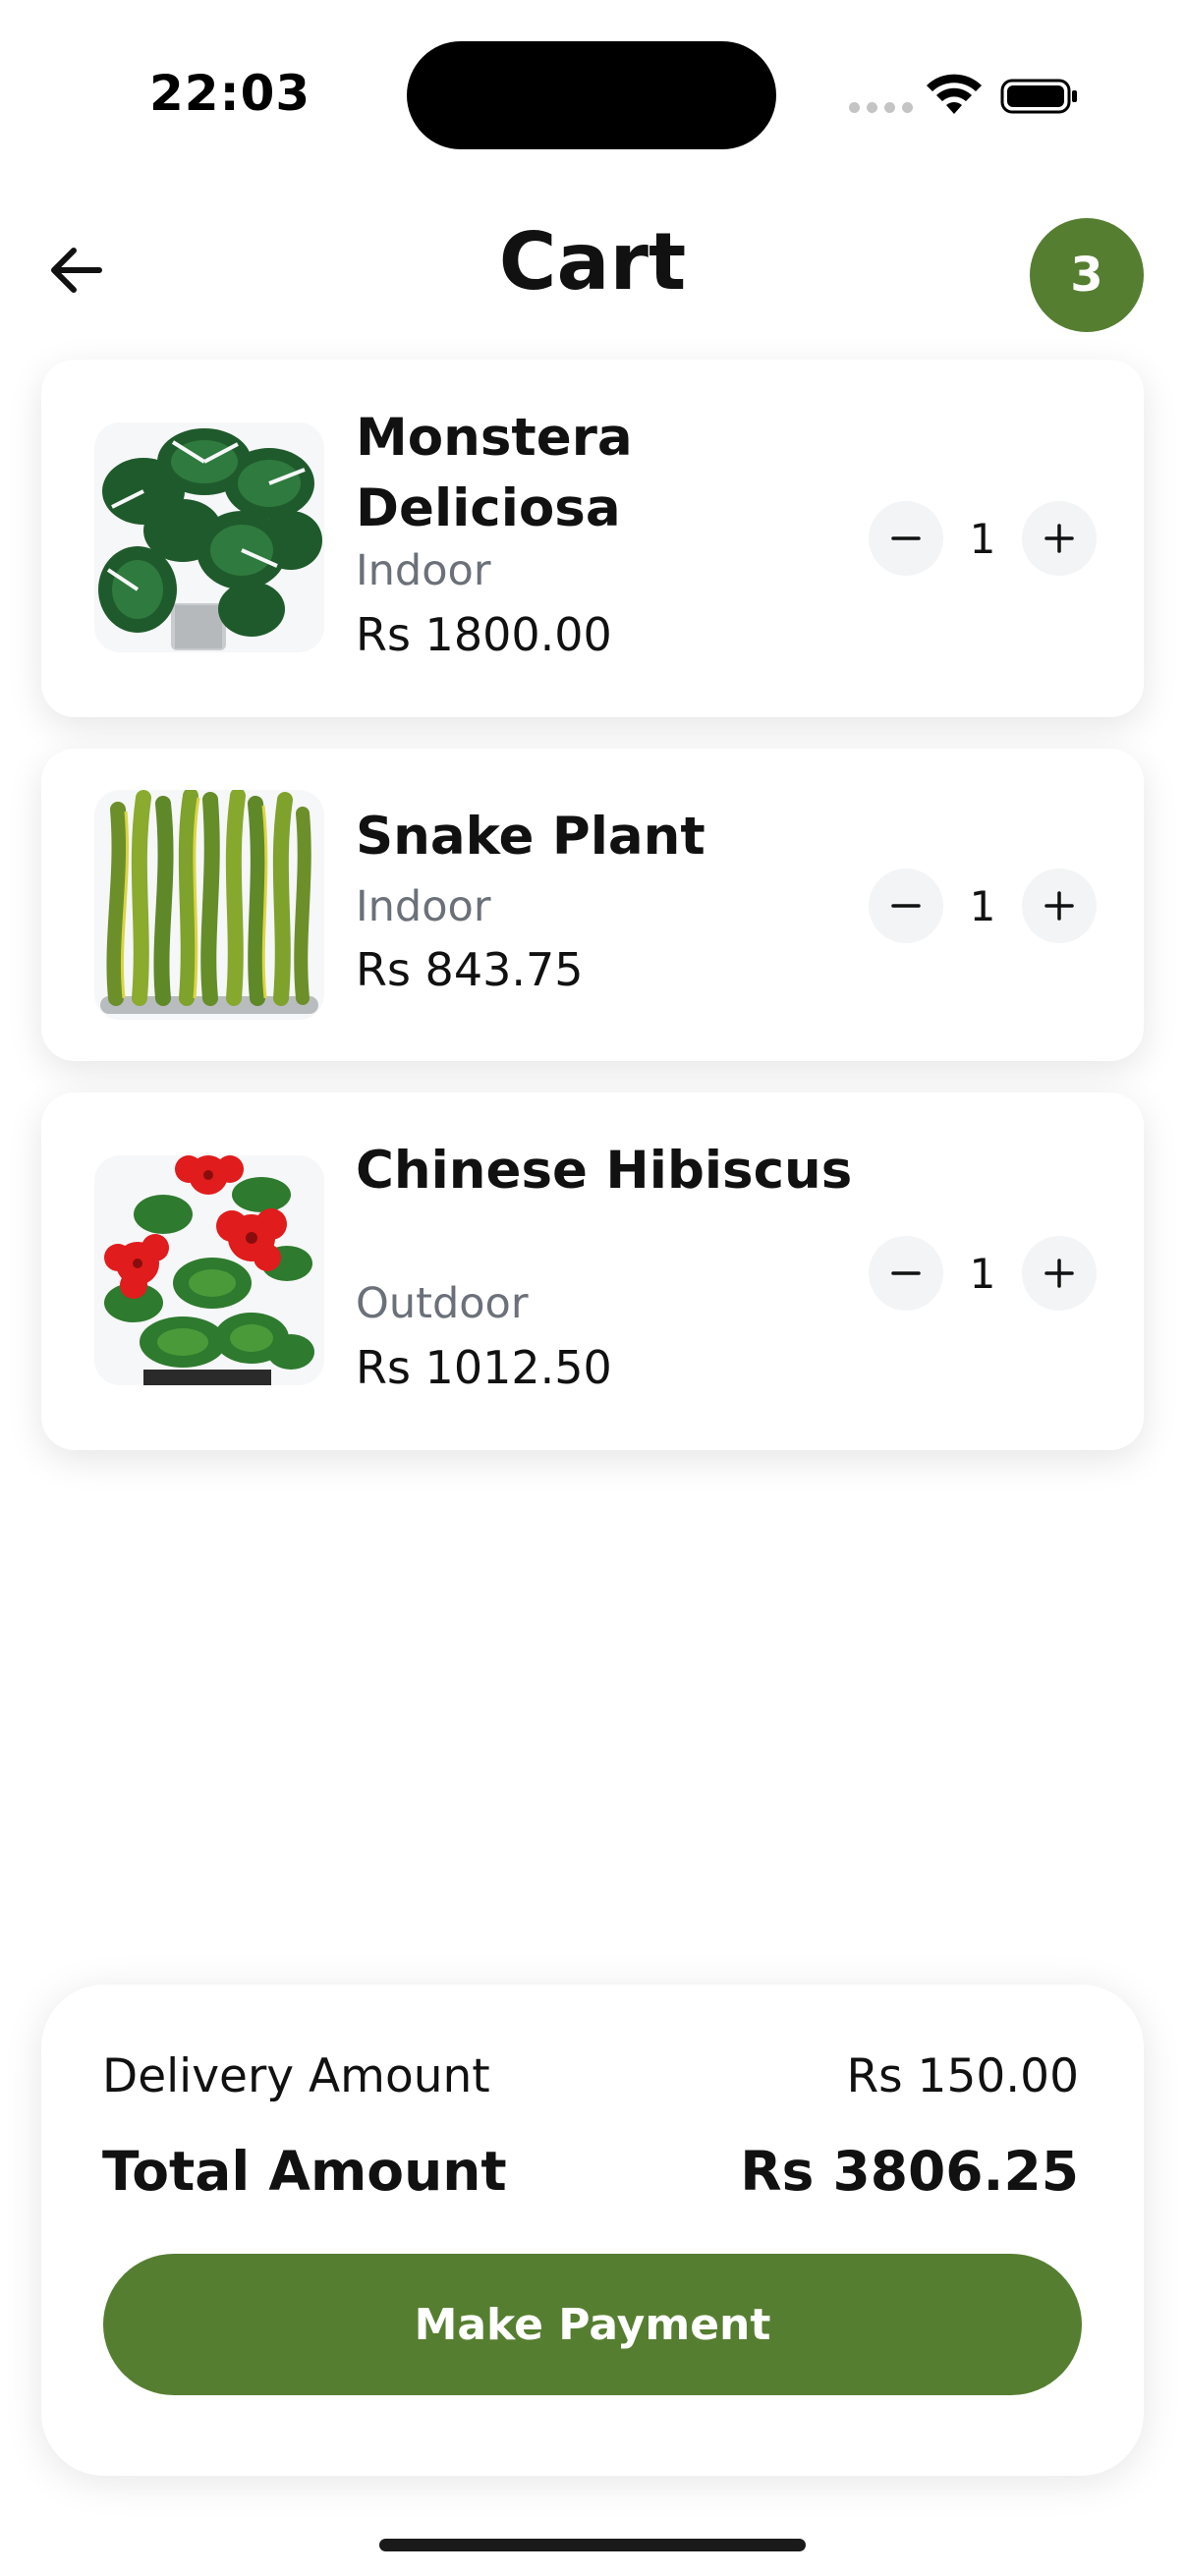 The image size is (1185, 2576). What do you see at coordinates (296, 2076) in the screenshot?
I see `delivery-label: Delivery Amount` at bounding box center [296, 2076].